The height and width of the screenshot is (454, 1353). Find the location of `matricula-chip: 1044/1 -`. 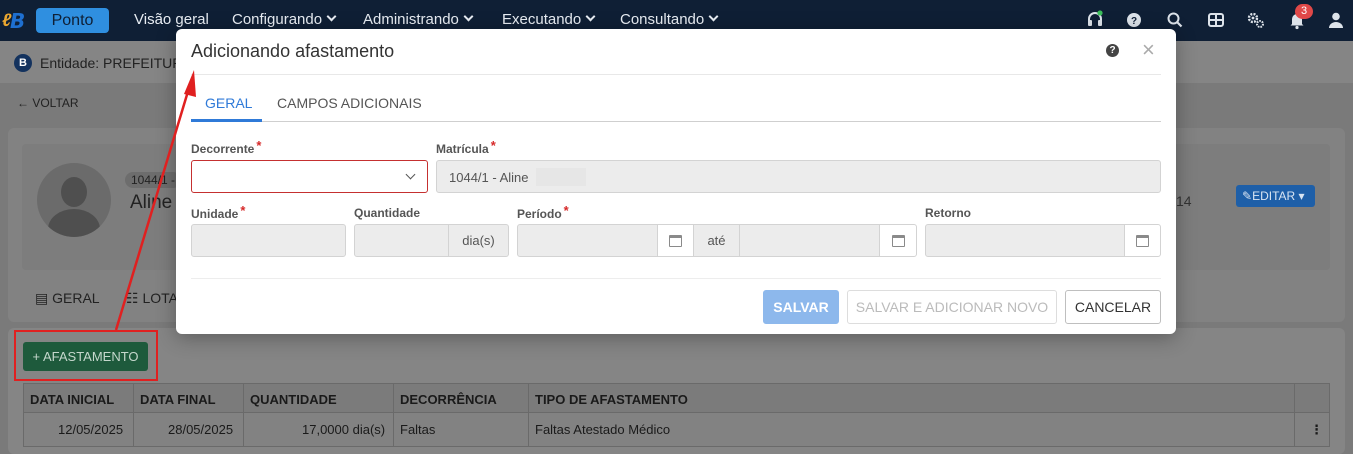

matricula-chip: 1044/1 - is located at coordinates (153, 180).